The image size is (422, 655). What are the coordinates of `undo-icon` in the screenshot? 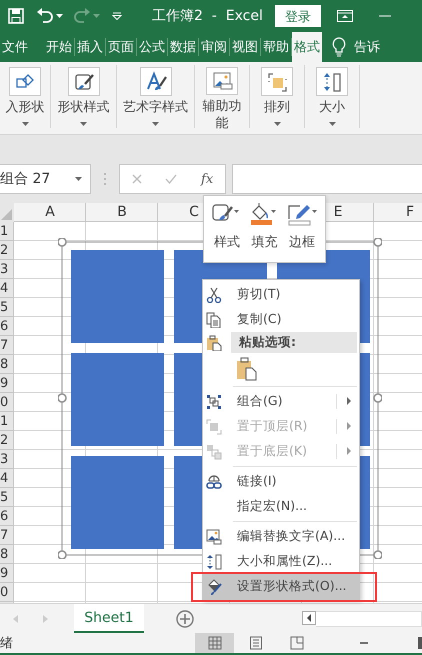 It's located at (45, 16).